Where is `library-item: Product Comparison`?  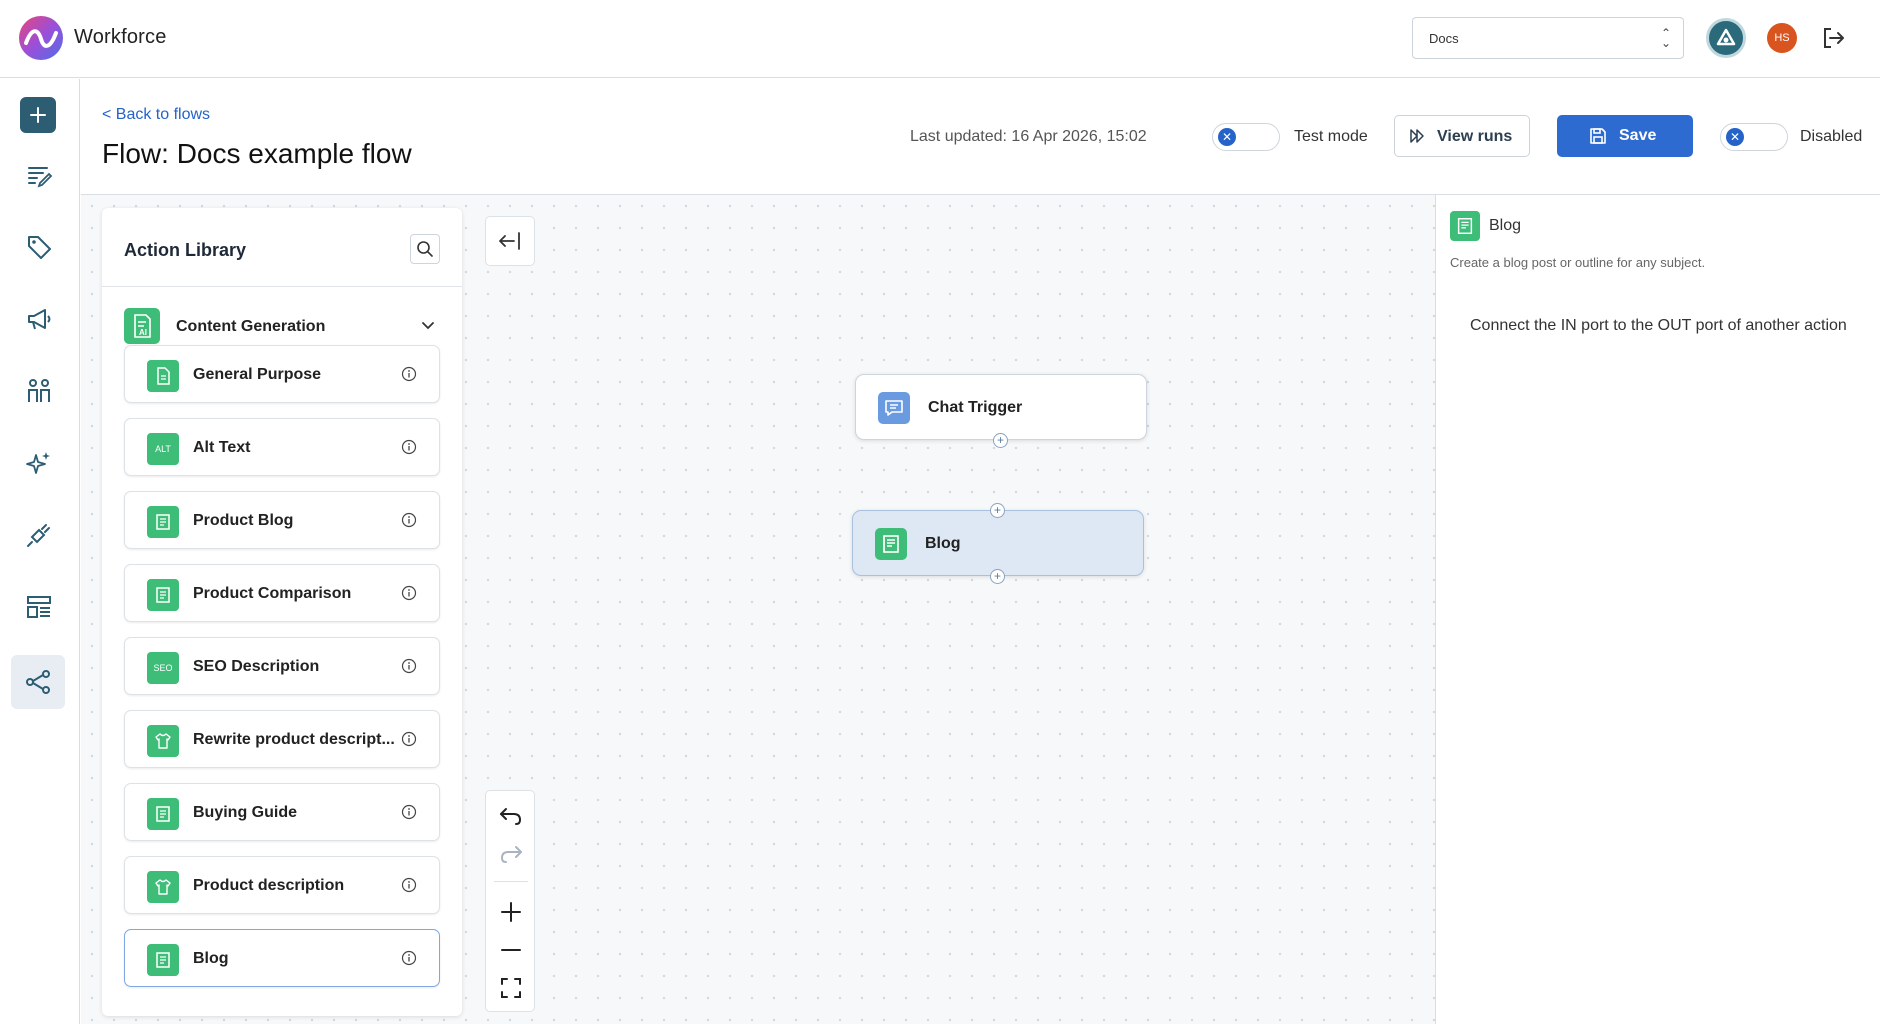 library-item: Product Comparison is located at coordinates (282, 593).